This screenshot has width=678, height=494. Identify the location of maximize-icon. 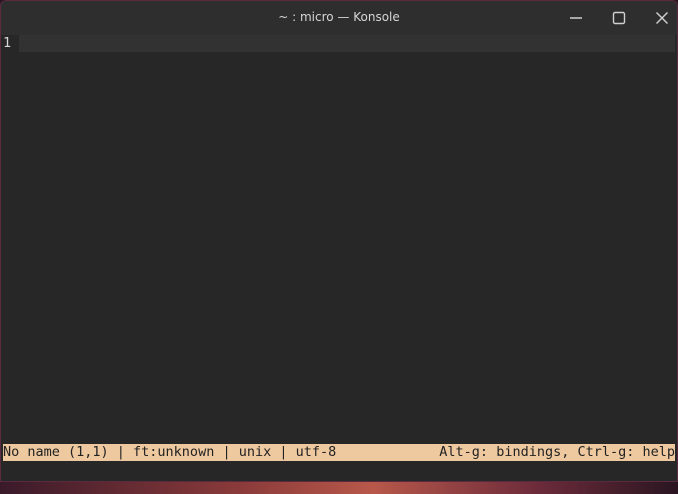
(619, 18).